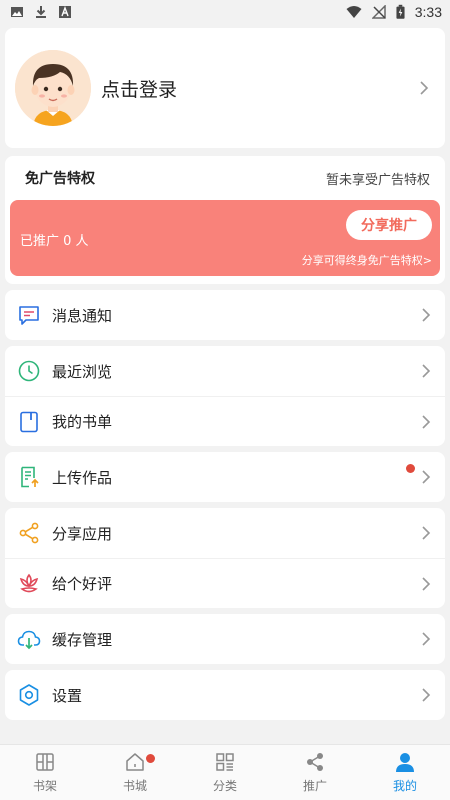 This screenshot has height=800, width=450. I want to click on home-icon, so click(135, 762).